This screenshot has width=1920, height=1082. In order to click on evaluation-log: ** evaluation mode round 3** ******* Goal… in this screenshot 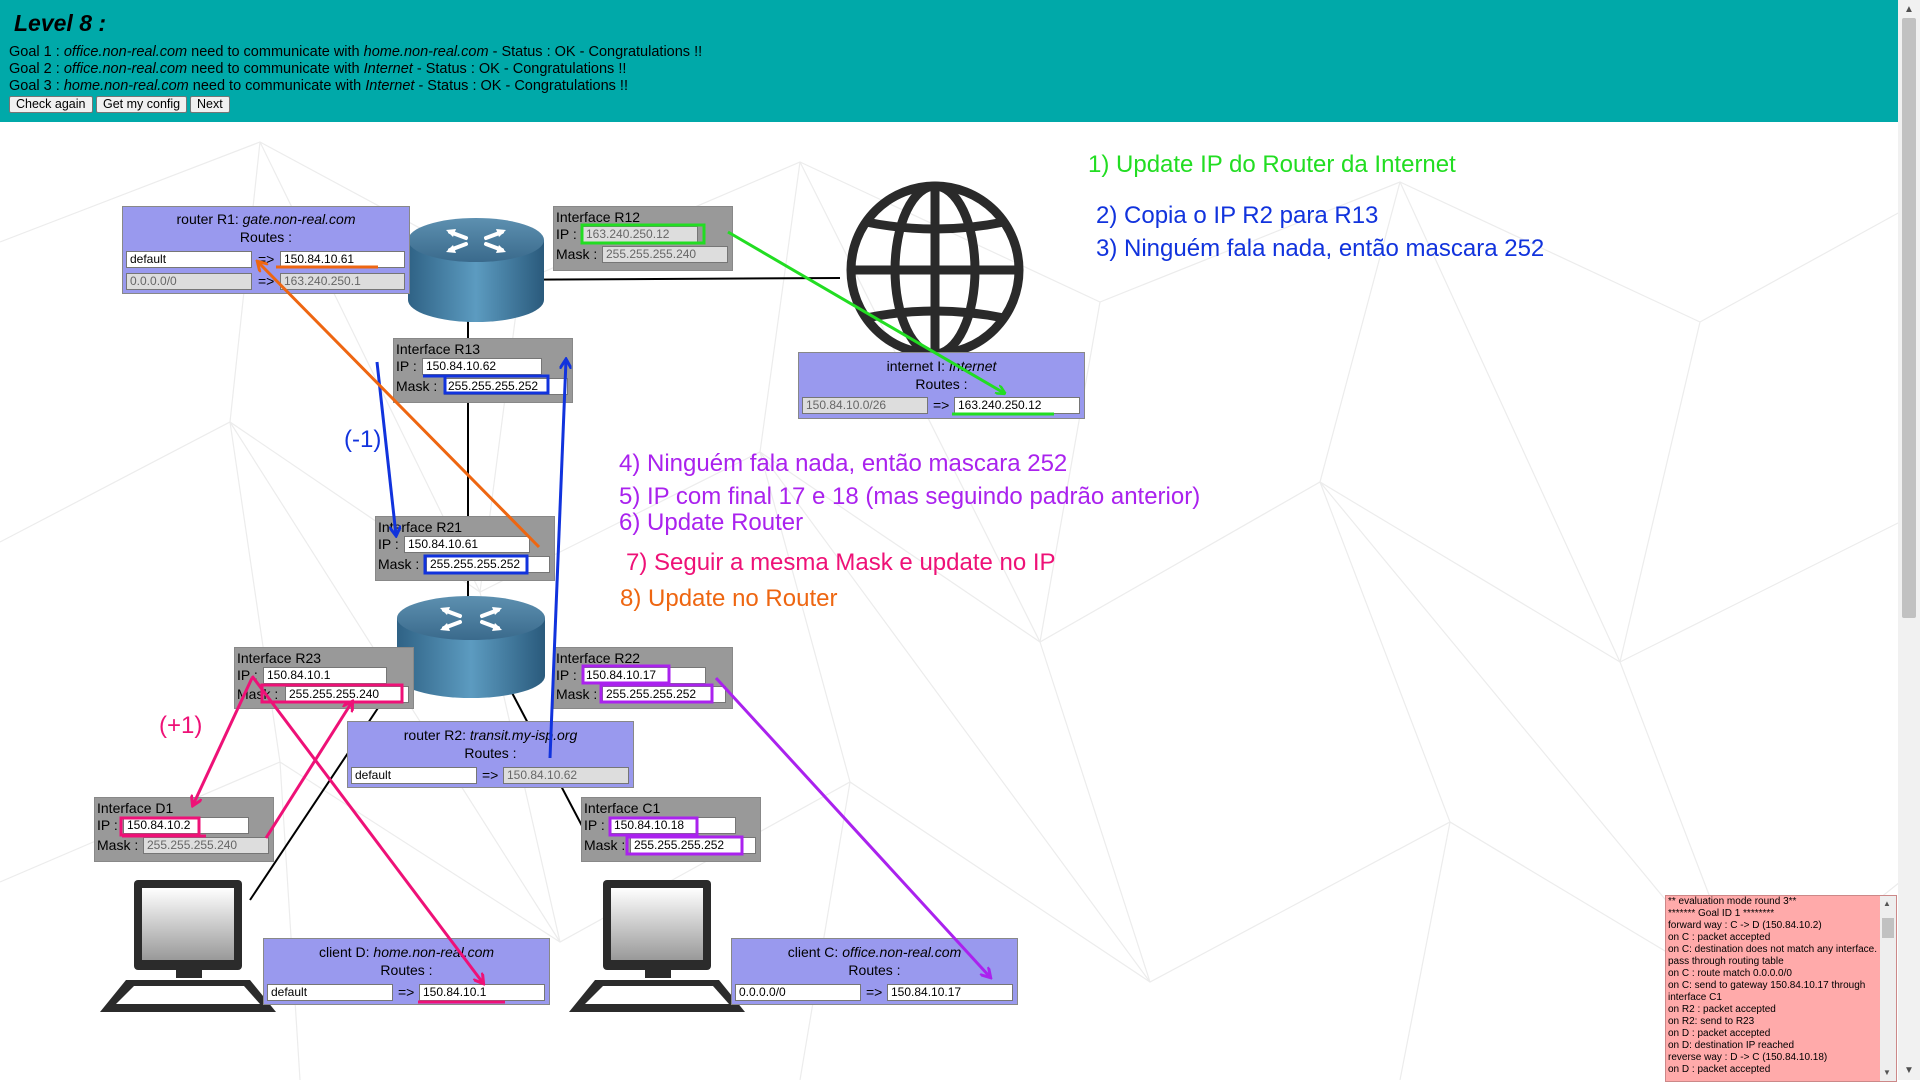, I will do `click(1781, 988)`.